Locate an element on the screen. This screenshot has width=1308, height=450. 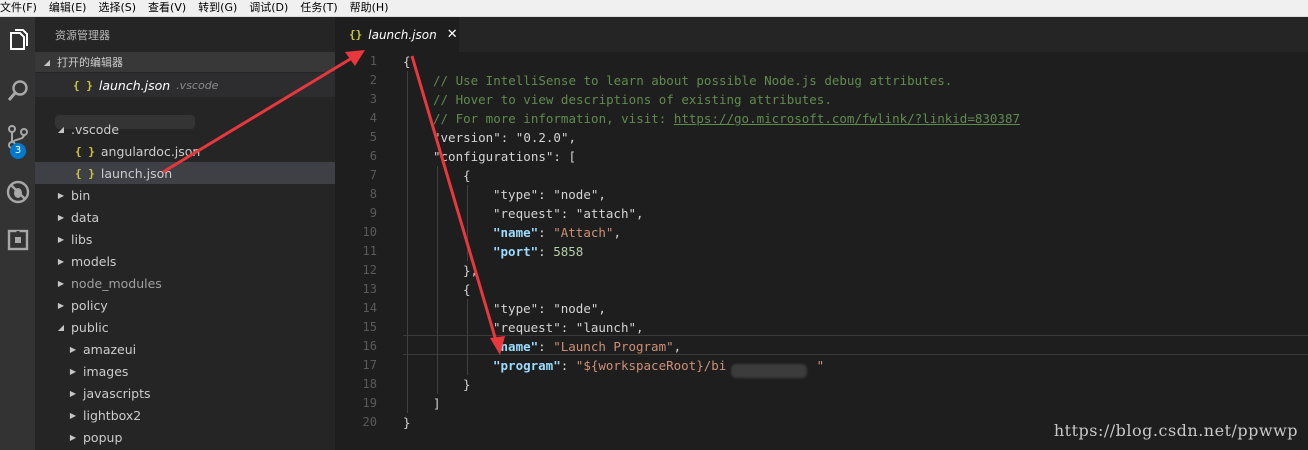
tree-item: { } angulardoc.json is located at coordinates (185, 151).